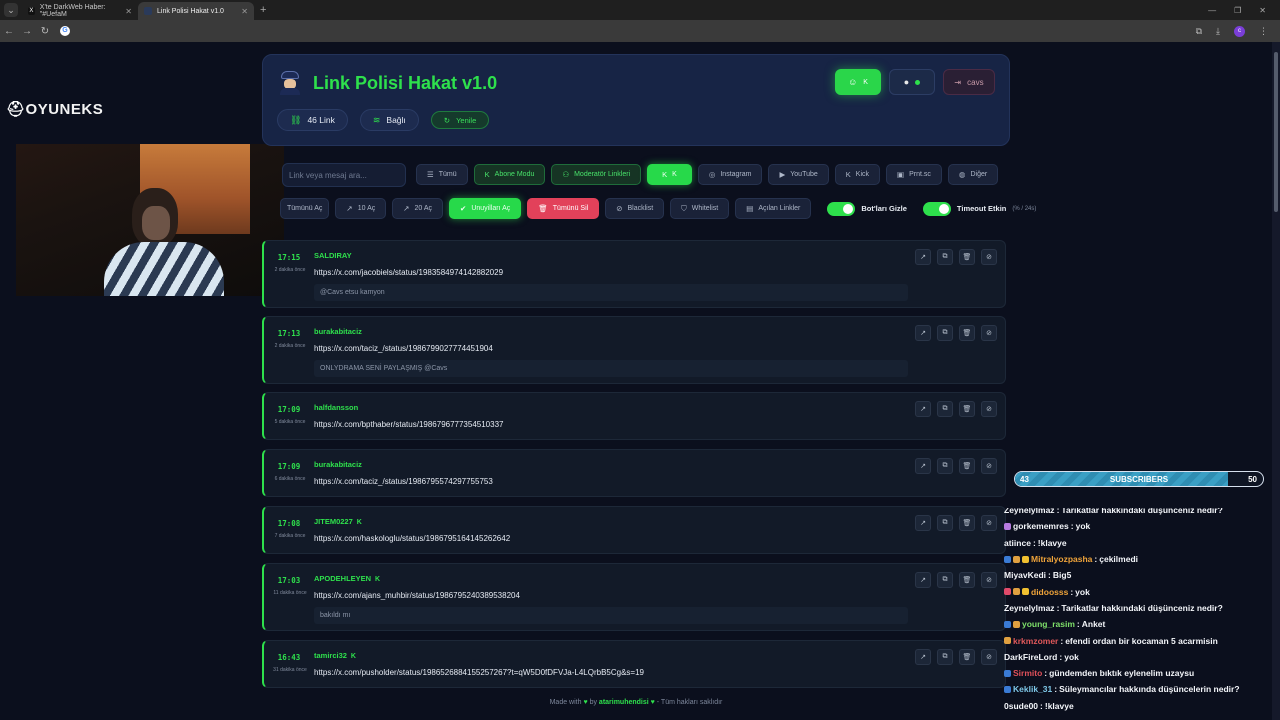  Describe the element at coordinates (333, 521) in the screenshot. I see `link-user-name: JITEM0227` at that location.